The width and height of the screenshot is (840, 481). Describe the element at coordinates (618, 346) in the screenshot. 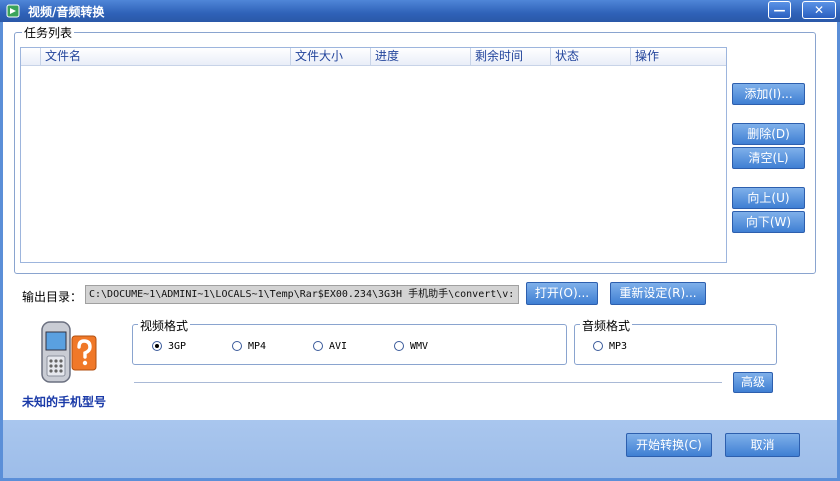

I see `radio-label: MP3` at that location.